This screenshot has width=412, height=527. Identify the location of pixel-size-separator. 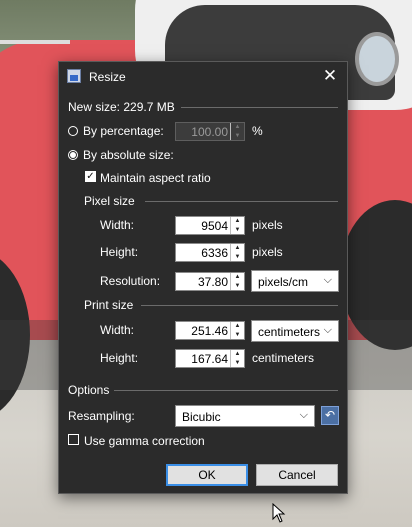
(241, 201).